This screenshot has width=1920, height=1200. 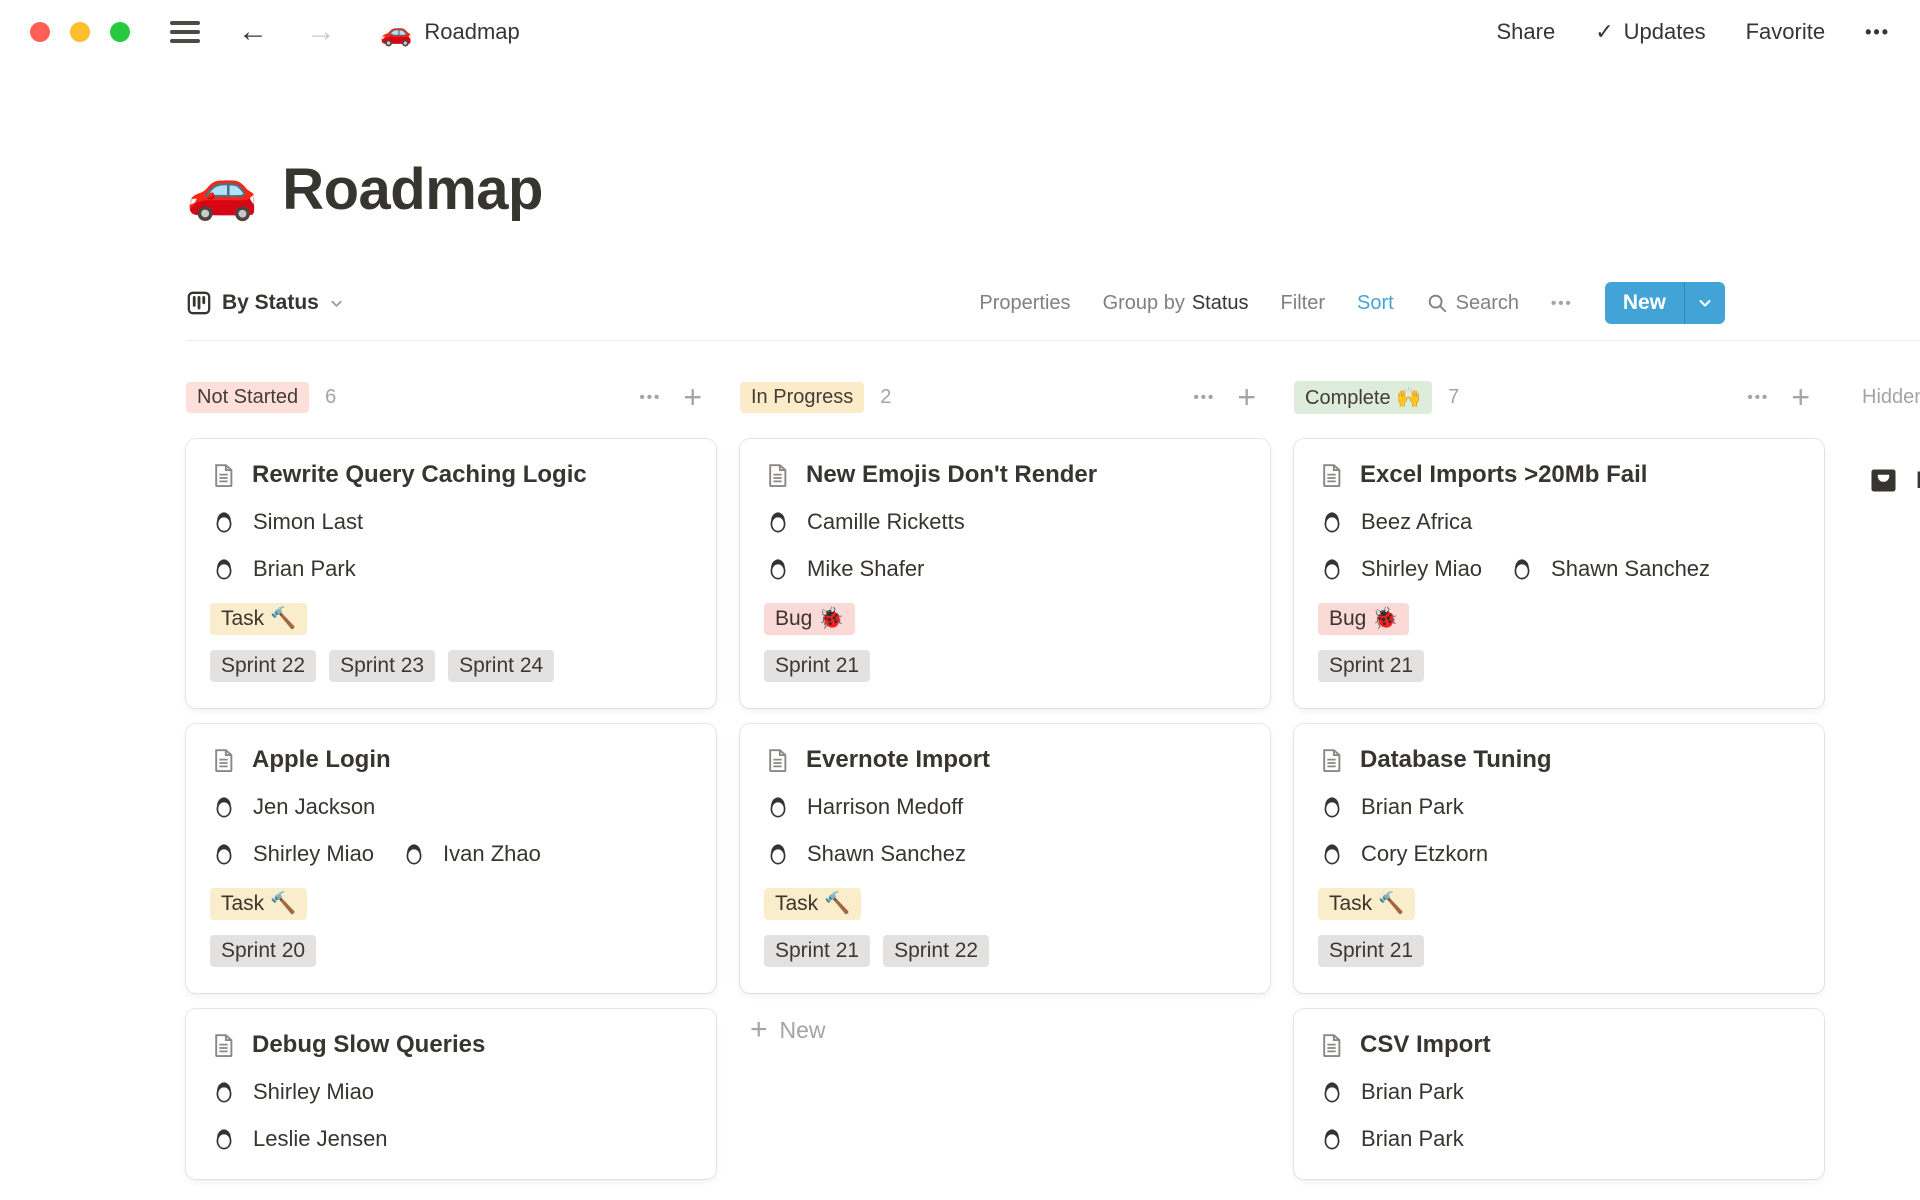 What do you see at coordinates (120, 32) in the screenshot?
I see `zoom-window-button` at bounding box center [120, 32].